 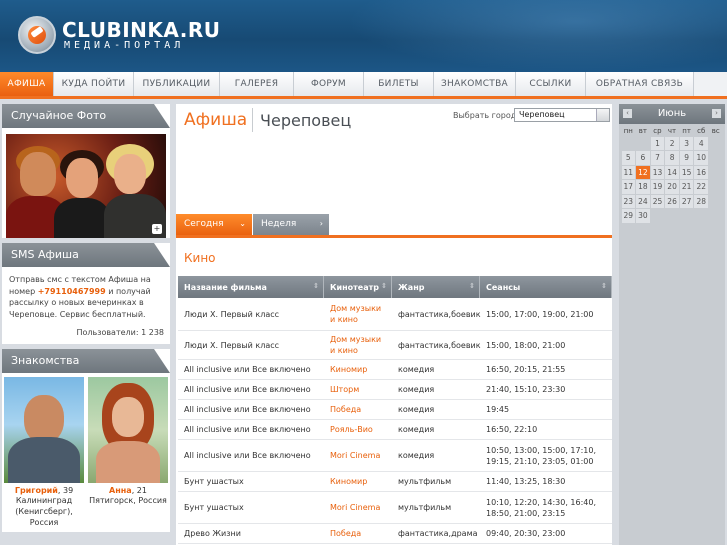 What do you see at coordinates (672, 201) in the screenshot?
I see `calendar-day: 26` at bounding box center [672, 201].